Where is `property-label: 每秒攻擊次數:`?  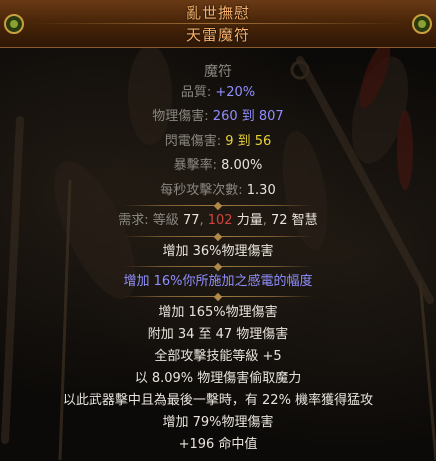
property-label: 每秒攻擊次數: is located at coordinates (203, 190).